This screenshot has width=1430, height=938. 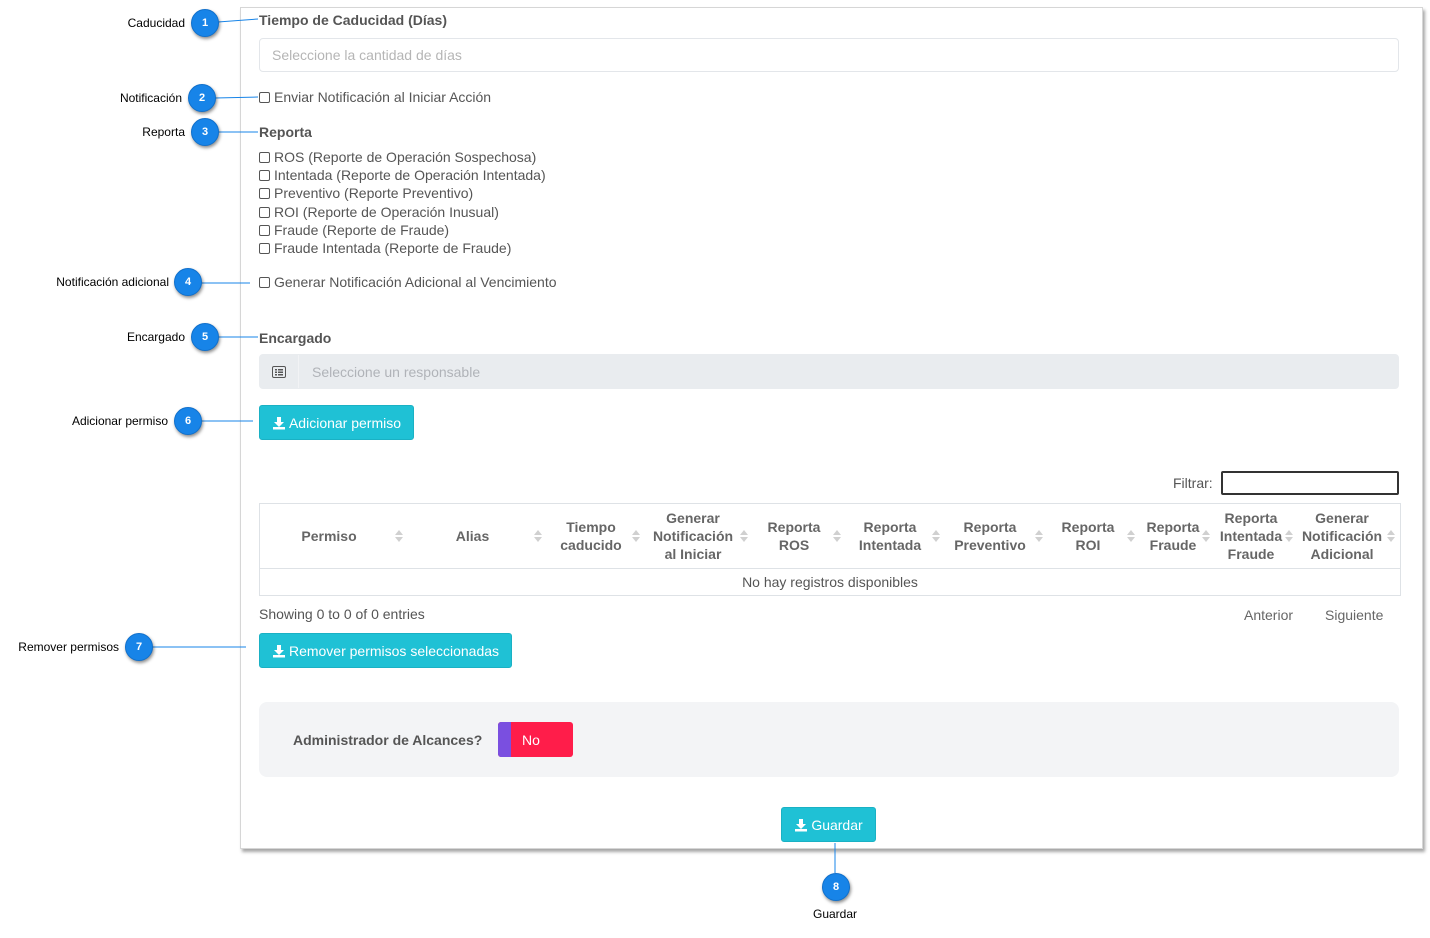 I want to click on caducidad-label: Tiempo de Caducidad (Días), so click(x=353, y=20).